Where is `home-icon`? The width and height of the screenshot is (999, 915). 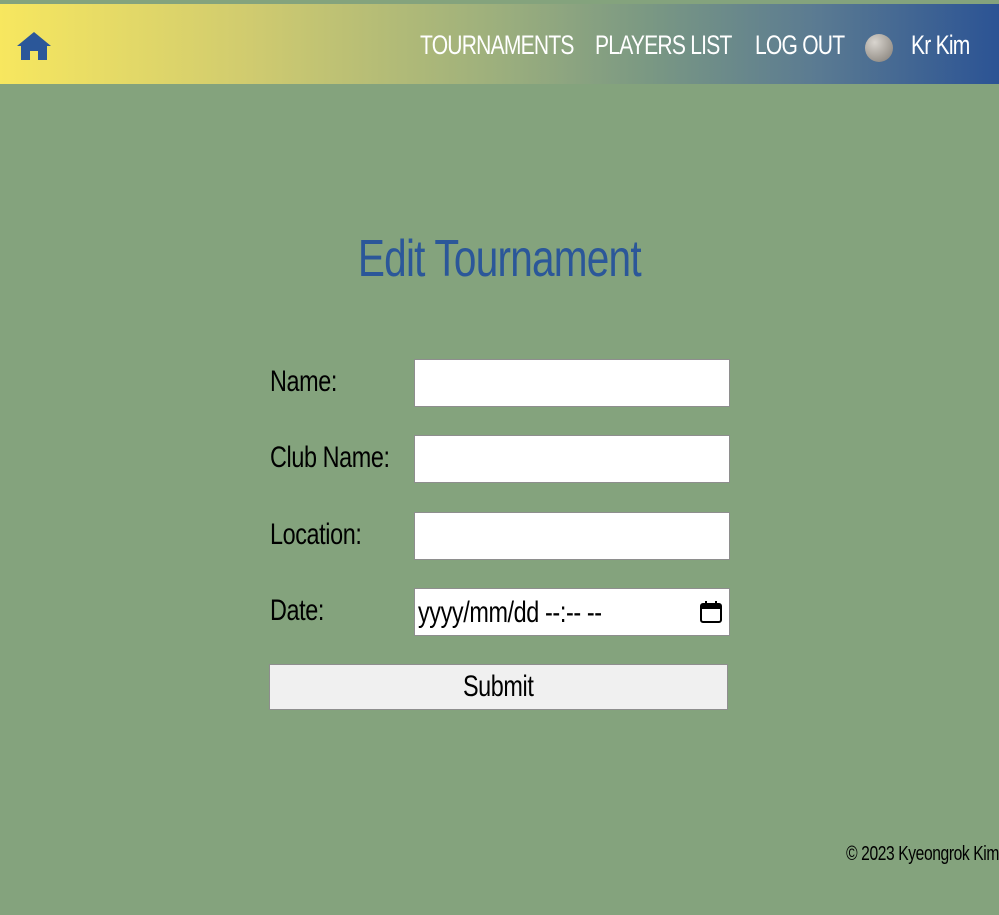 home-icon is located at coordinates (34, 46).